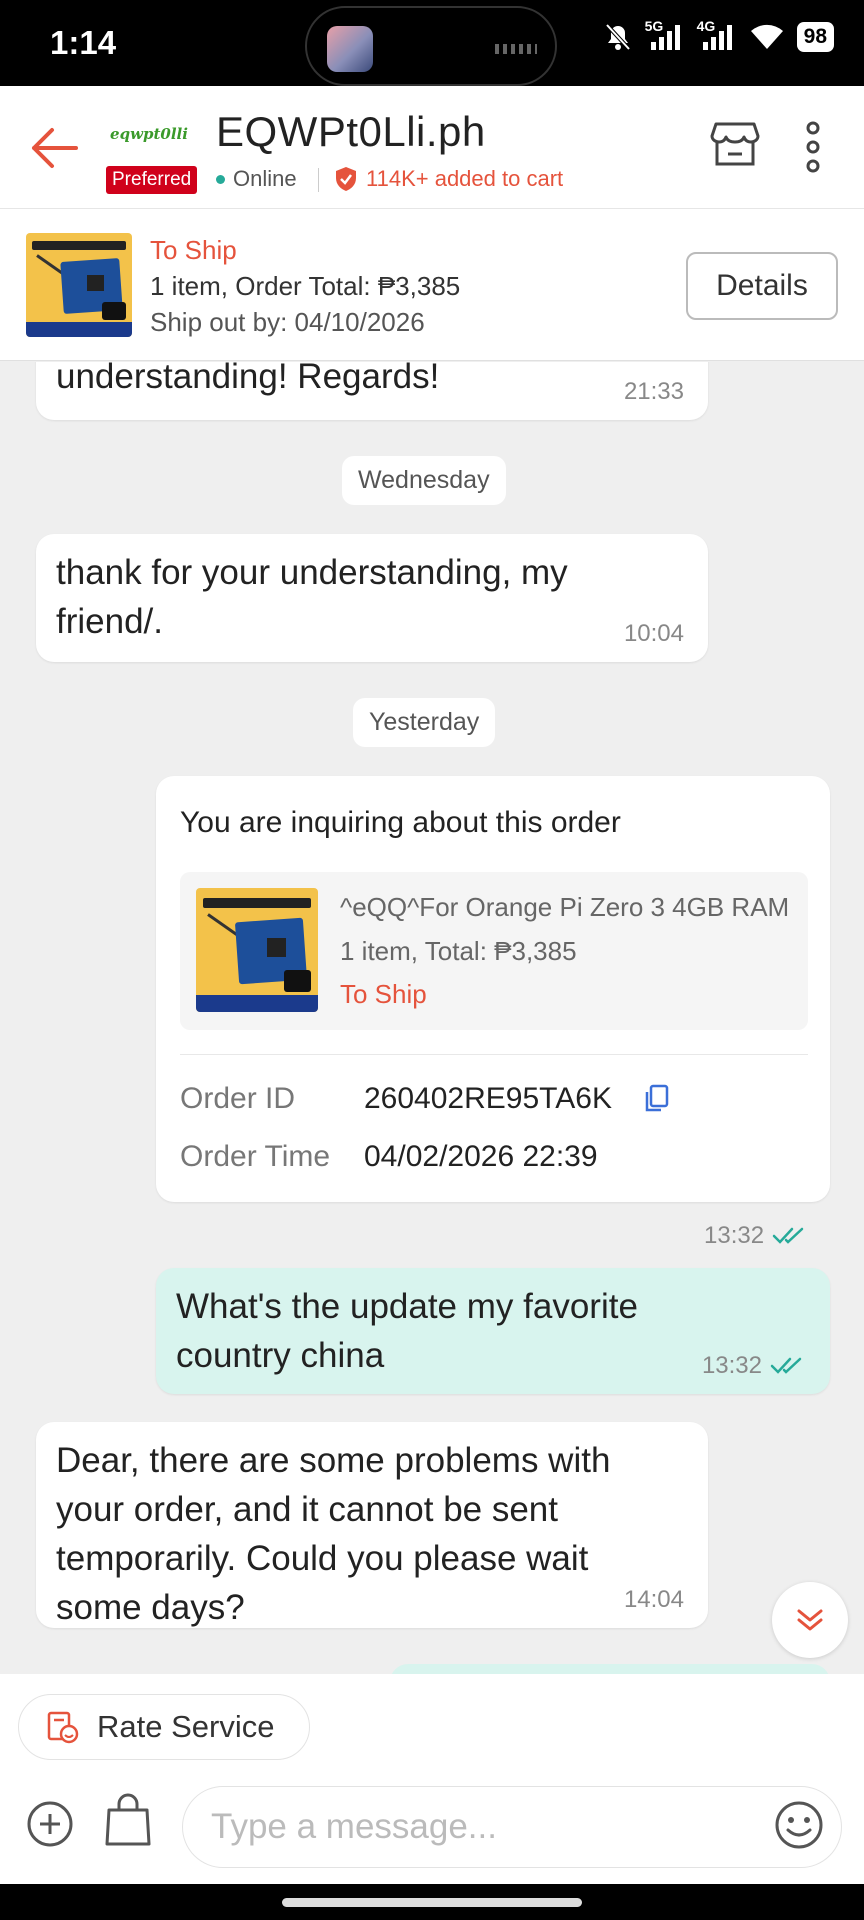  I want to click on system-nav-bar, so click(432, 1902).